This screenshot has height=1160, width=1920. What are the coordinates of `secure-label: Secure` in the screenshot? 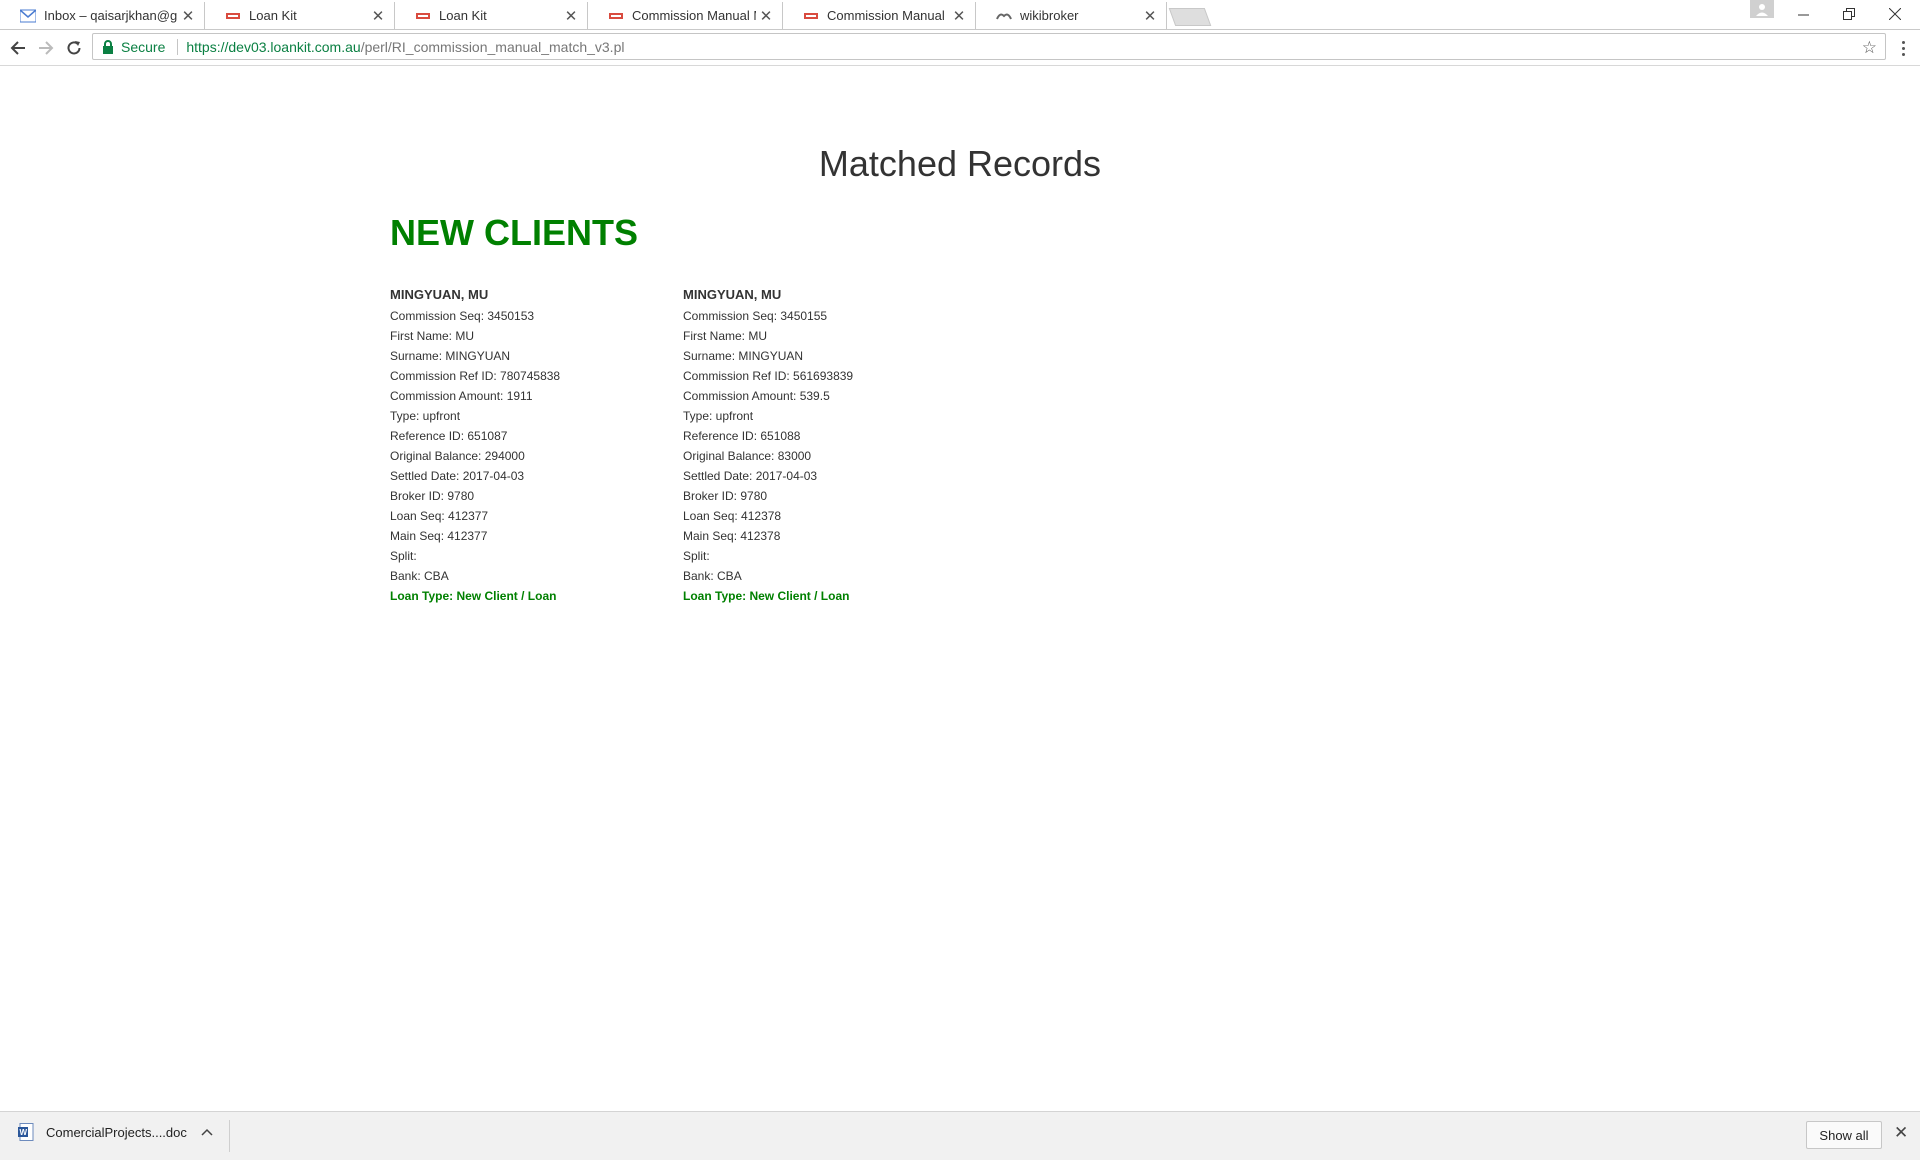 It's located at (143, 46).